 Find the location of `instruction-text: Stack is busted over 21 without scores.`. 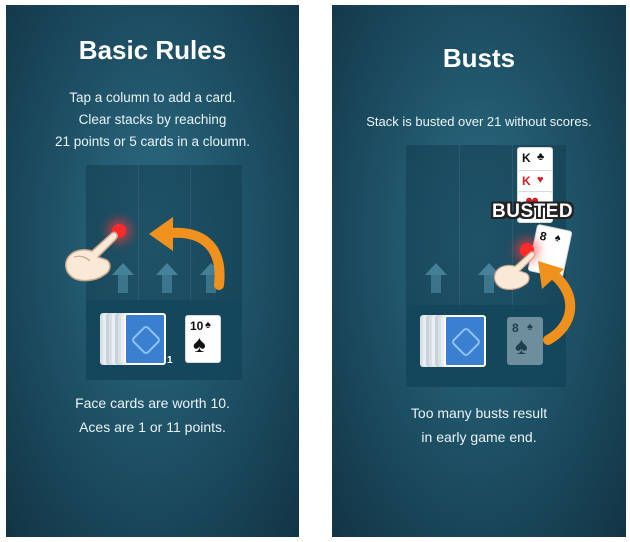

instruction-text: Stack is busted over 21 without scores. is located at coordinates (479, 121).